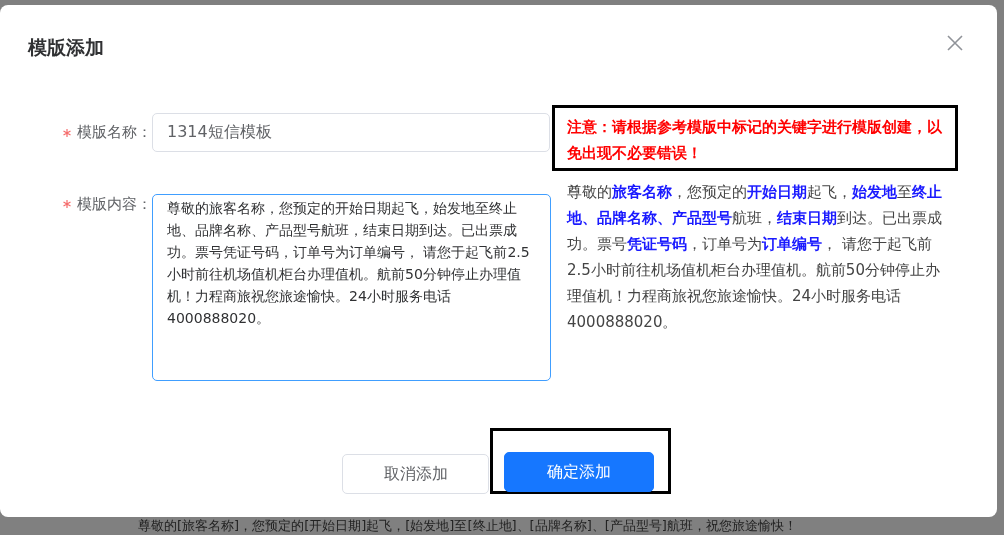 The width and height of the screenshot is (1004, 535). What do you see at coordinates (351, 287) in the screenshot?
I see `text-area: 尊敬的旅客名称，您预定的开始日期起飞，始发地至终止地、品牌名称、产品型号航班，结束日期到达。已出票成功。票号凭证号码，订单号为订单编号， 请您于起飞前2.5小时前往机场值机柜台办理值机。航前50分钟停止办理值机！力程商旅祝您旅途愉快。24小时服务电话4000888020。` at bounding box center [351, 287].